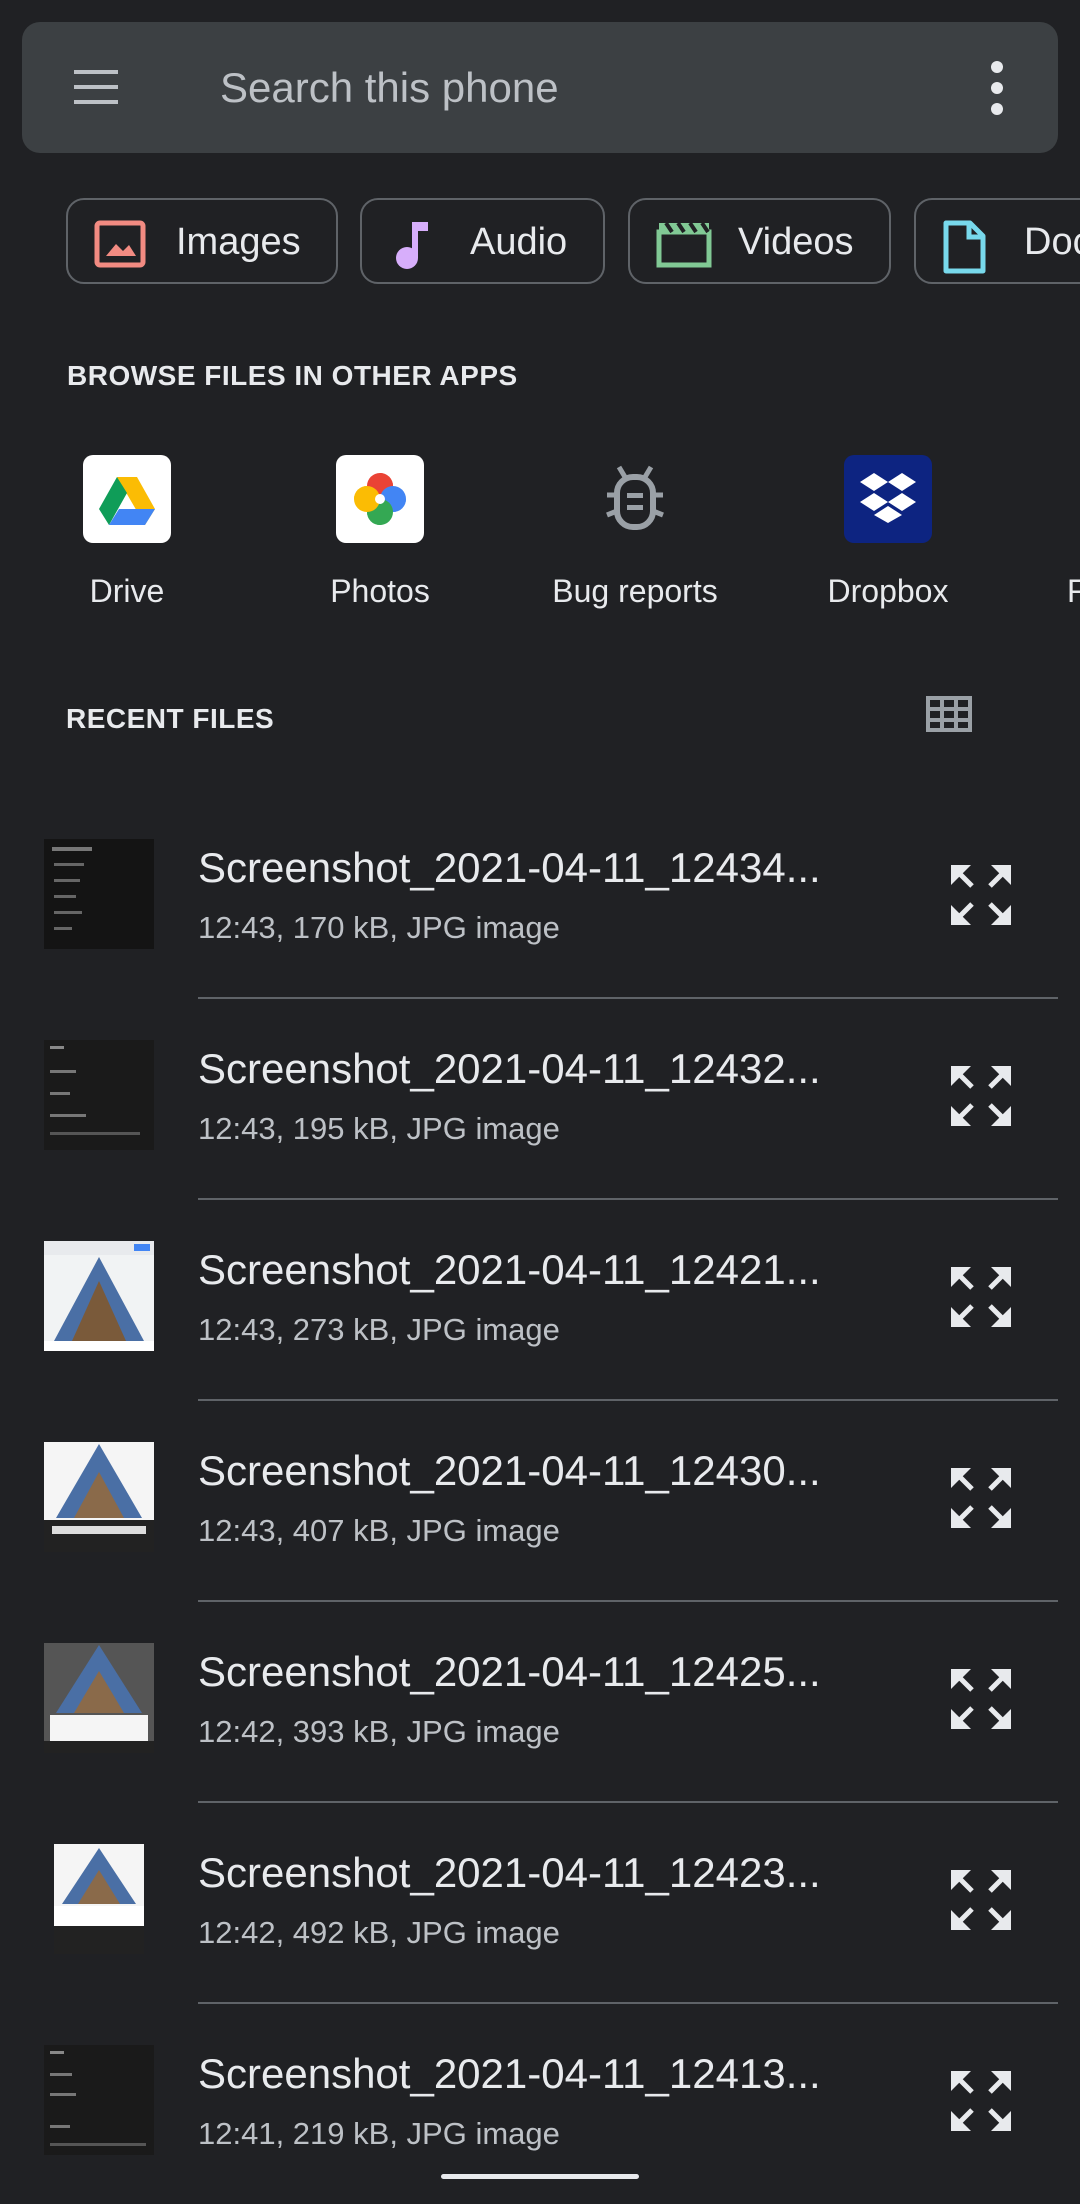 Image resolution: width=1080 pixels, height=2204 pixels. What do you see at coordinates (540, 2176) in the screenshot?
I see `gesture-navigation-bar` at bounding box center [540, 2176].